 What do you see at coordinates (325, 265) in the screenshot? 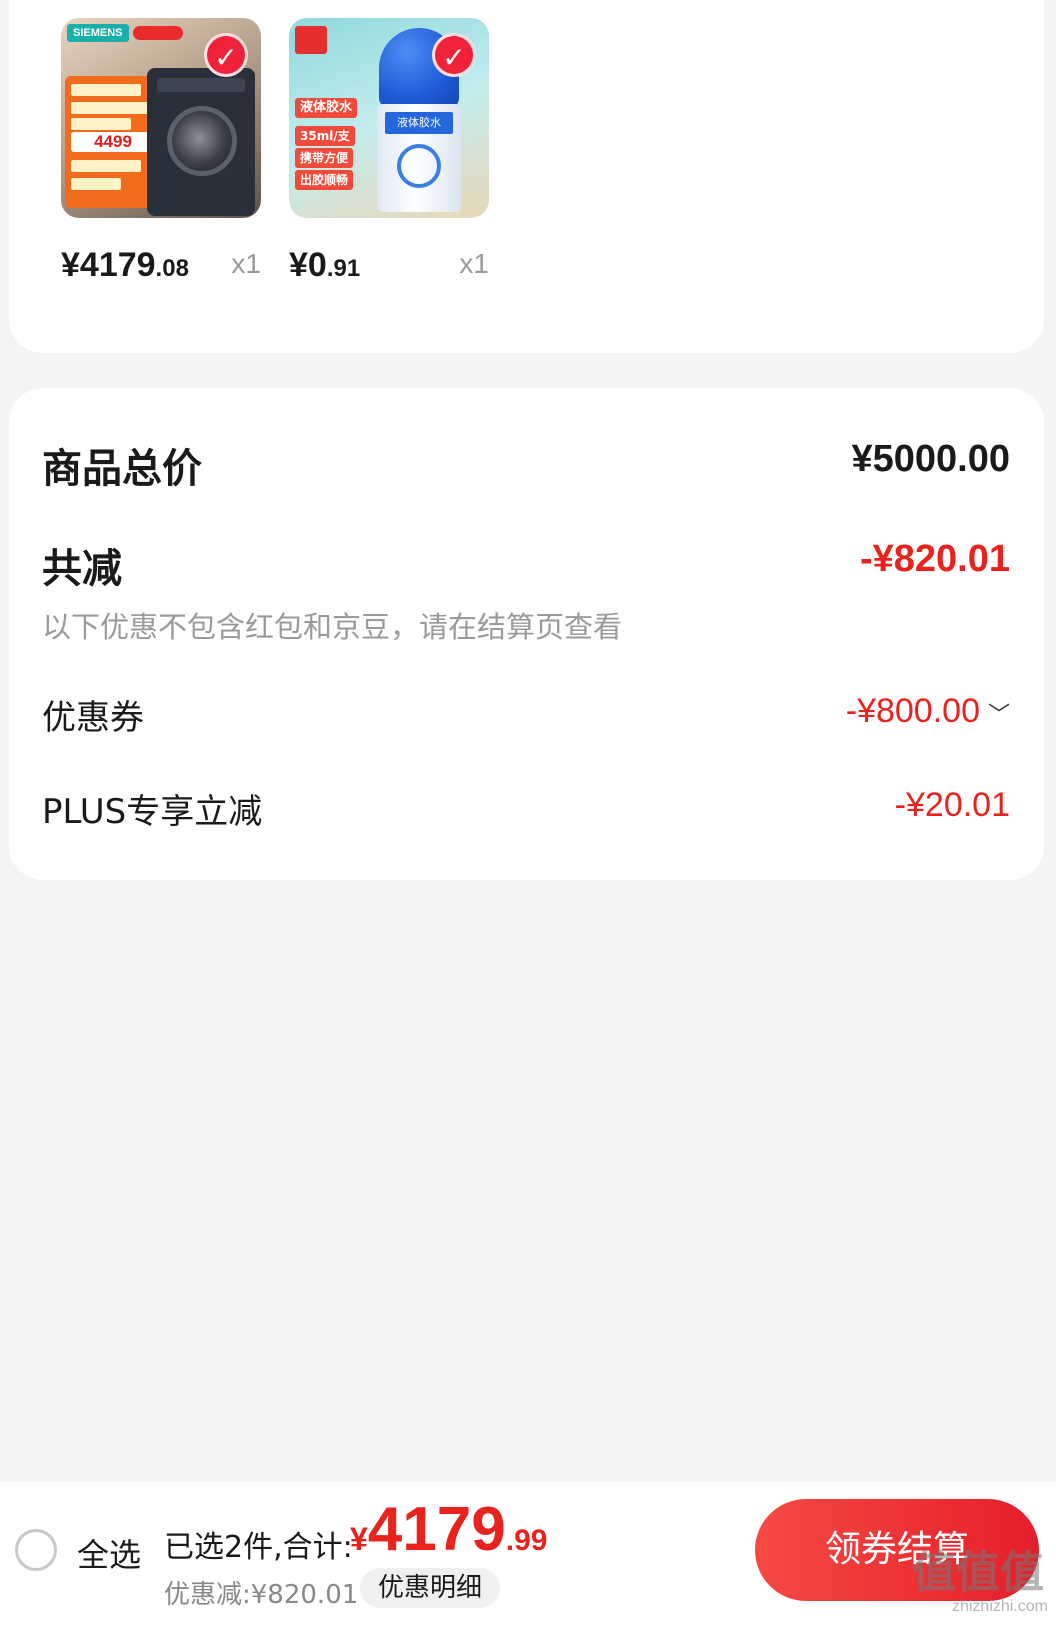
I see `product-price: ¥0.91` at bounding box center [325, 265].